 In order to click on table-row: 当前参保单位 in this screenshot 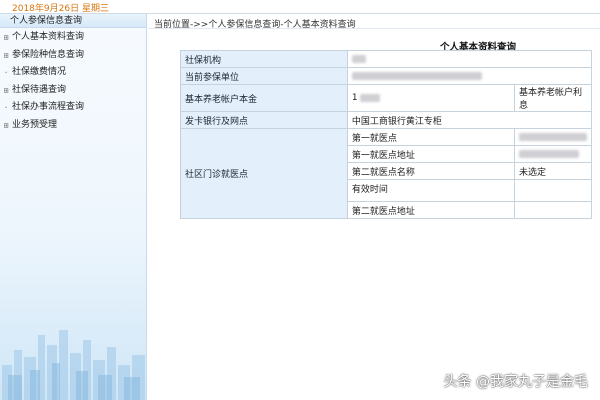, I will do `click(386, 76)`.